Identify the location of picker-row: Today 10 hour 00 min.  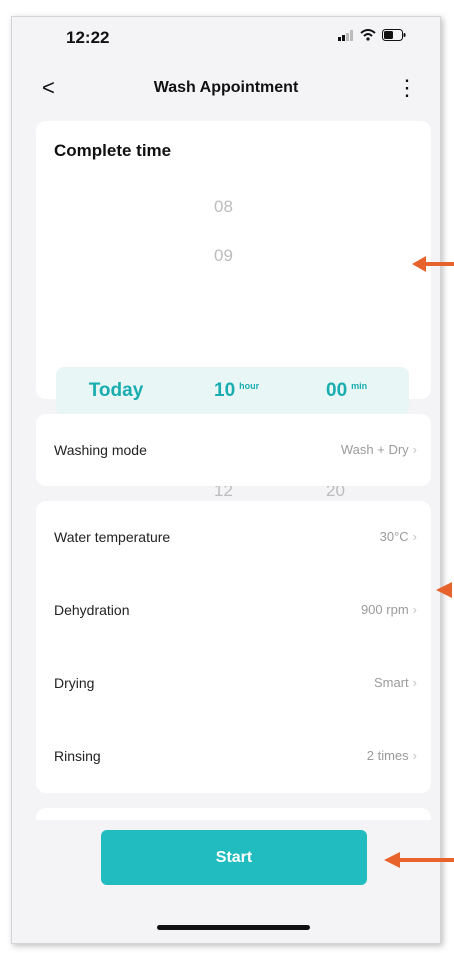
(233, 396).